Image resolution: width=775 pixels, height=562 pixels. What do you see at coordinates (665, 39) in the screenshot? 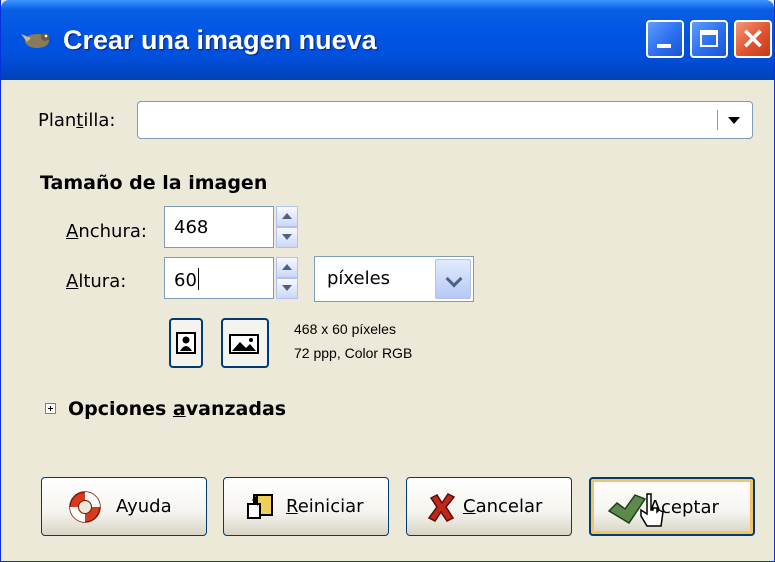
I see `minimize-button` at bounding box center [665, 39].